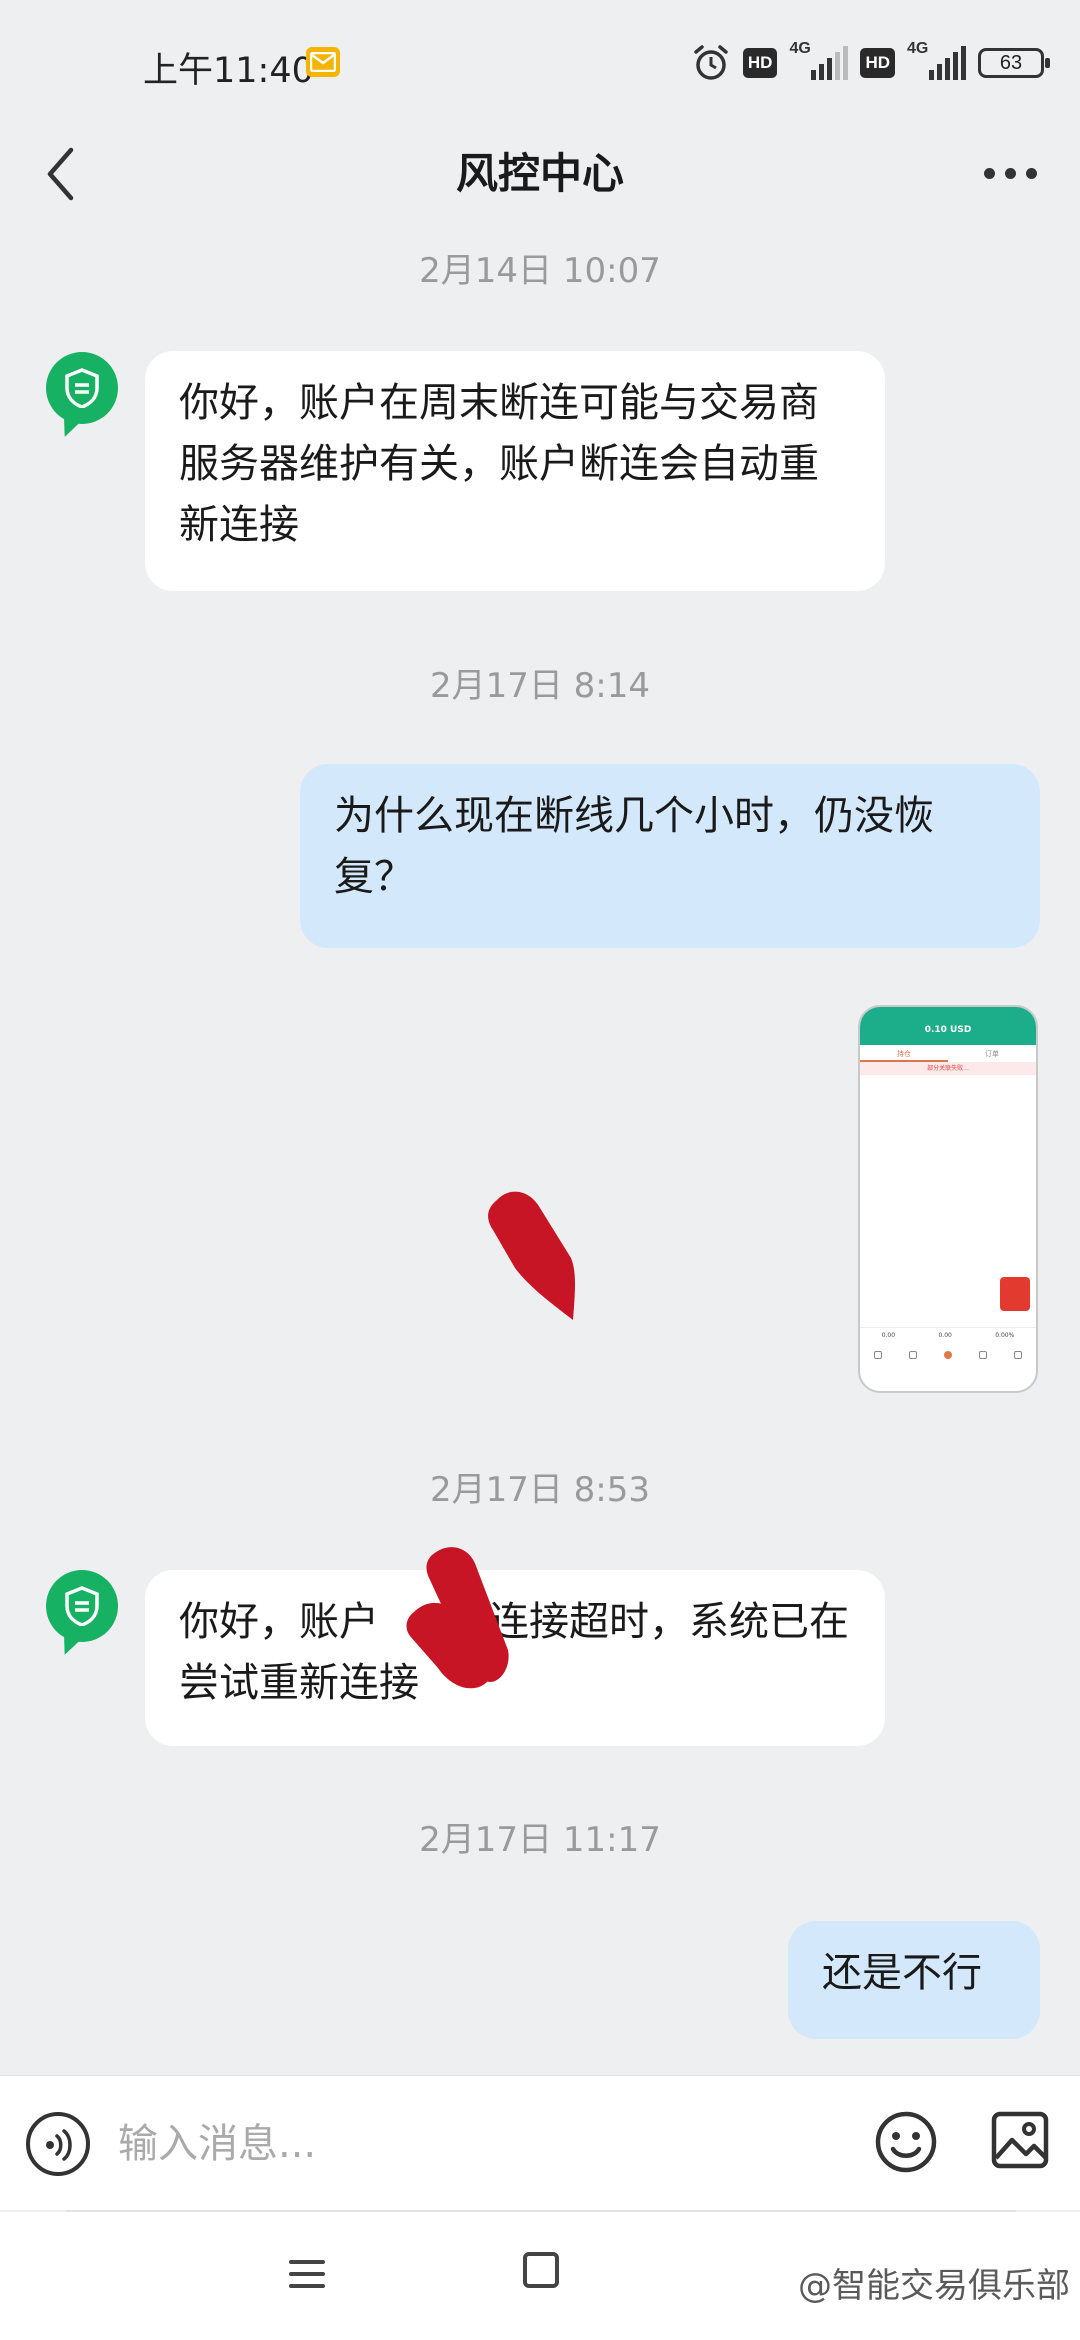  I want to click on mail-icon, so click(323, 62).